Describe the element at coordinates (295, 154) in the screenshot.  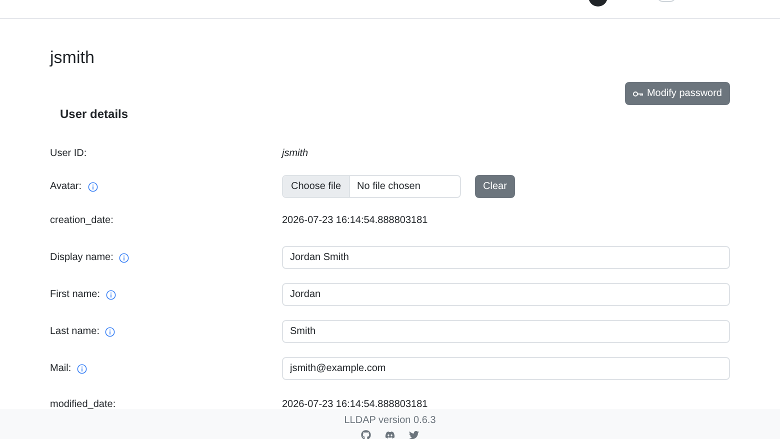
I see `field-value: jsmith` at that location.